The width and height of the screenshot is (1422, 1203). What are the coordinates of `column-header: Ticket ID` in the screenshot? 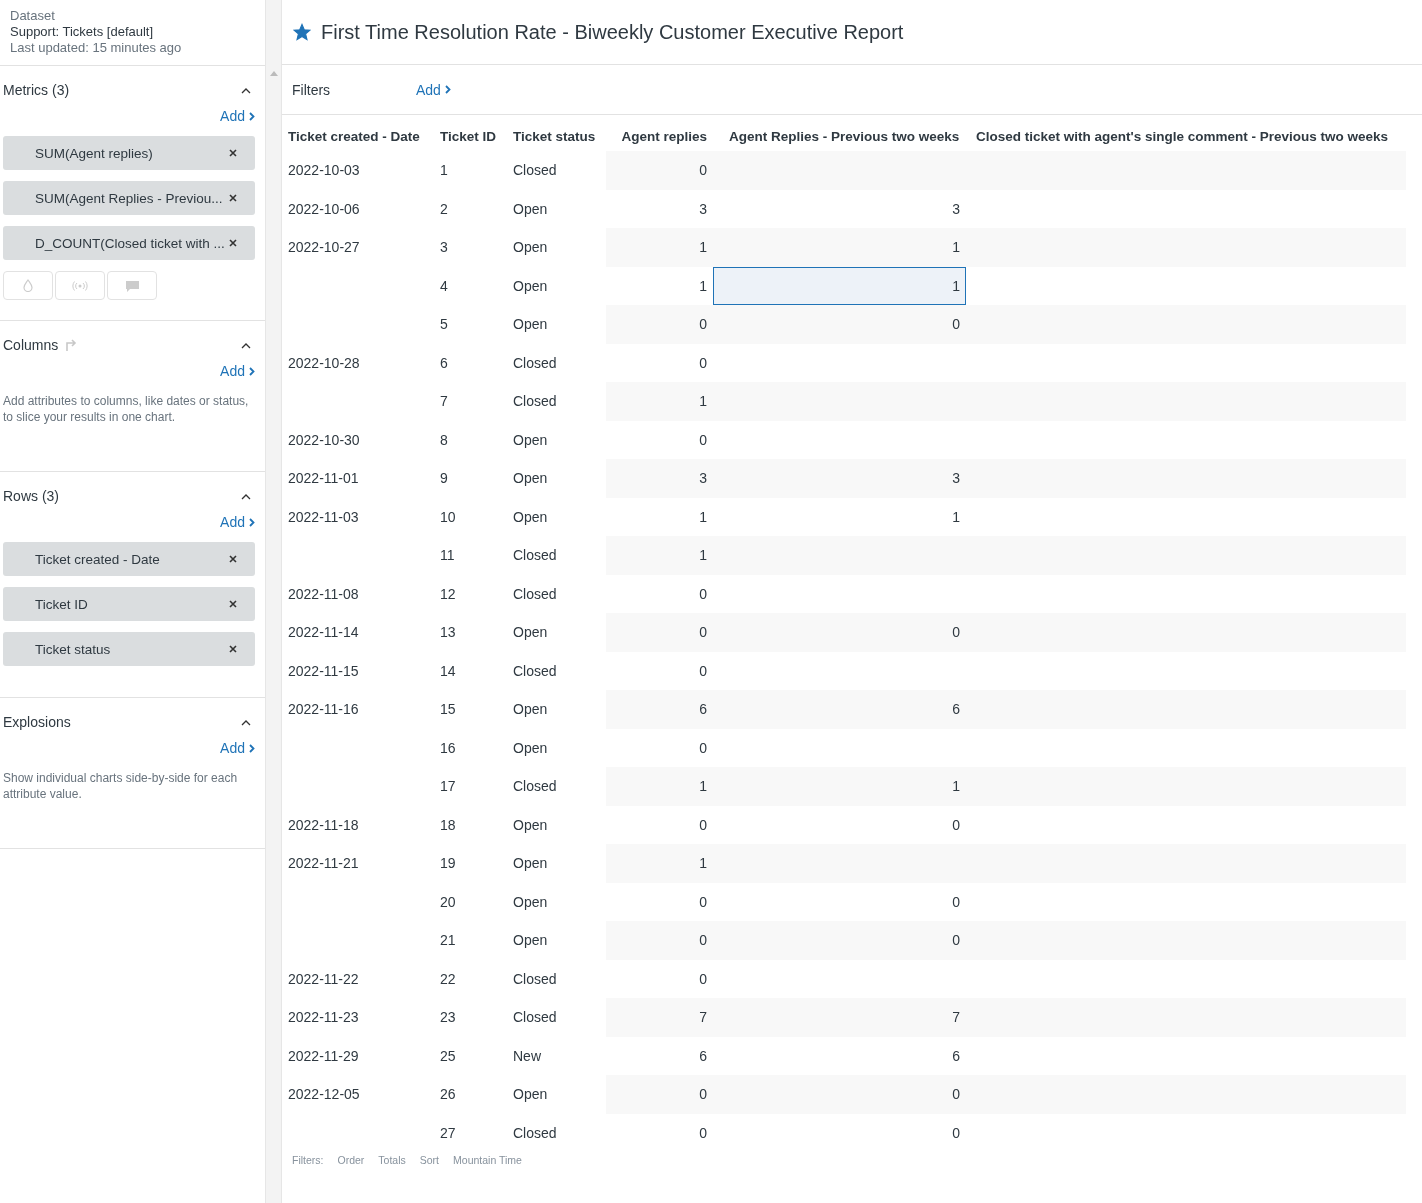 It's located at (476, 136).